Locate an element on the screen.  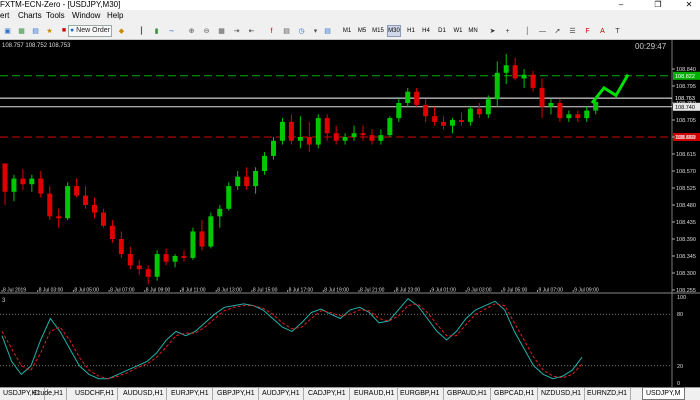
menu-help: Help is located at coordinates (115, 16).